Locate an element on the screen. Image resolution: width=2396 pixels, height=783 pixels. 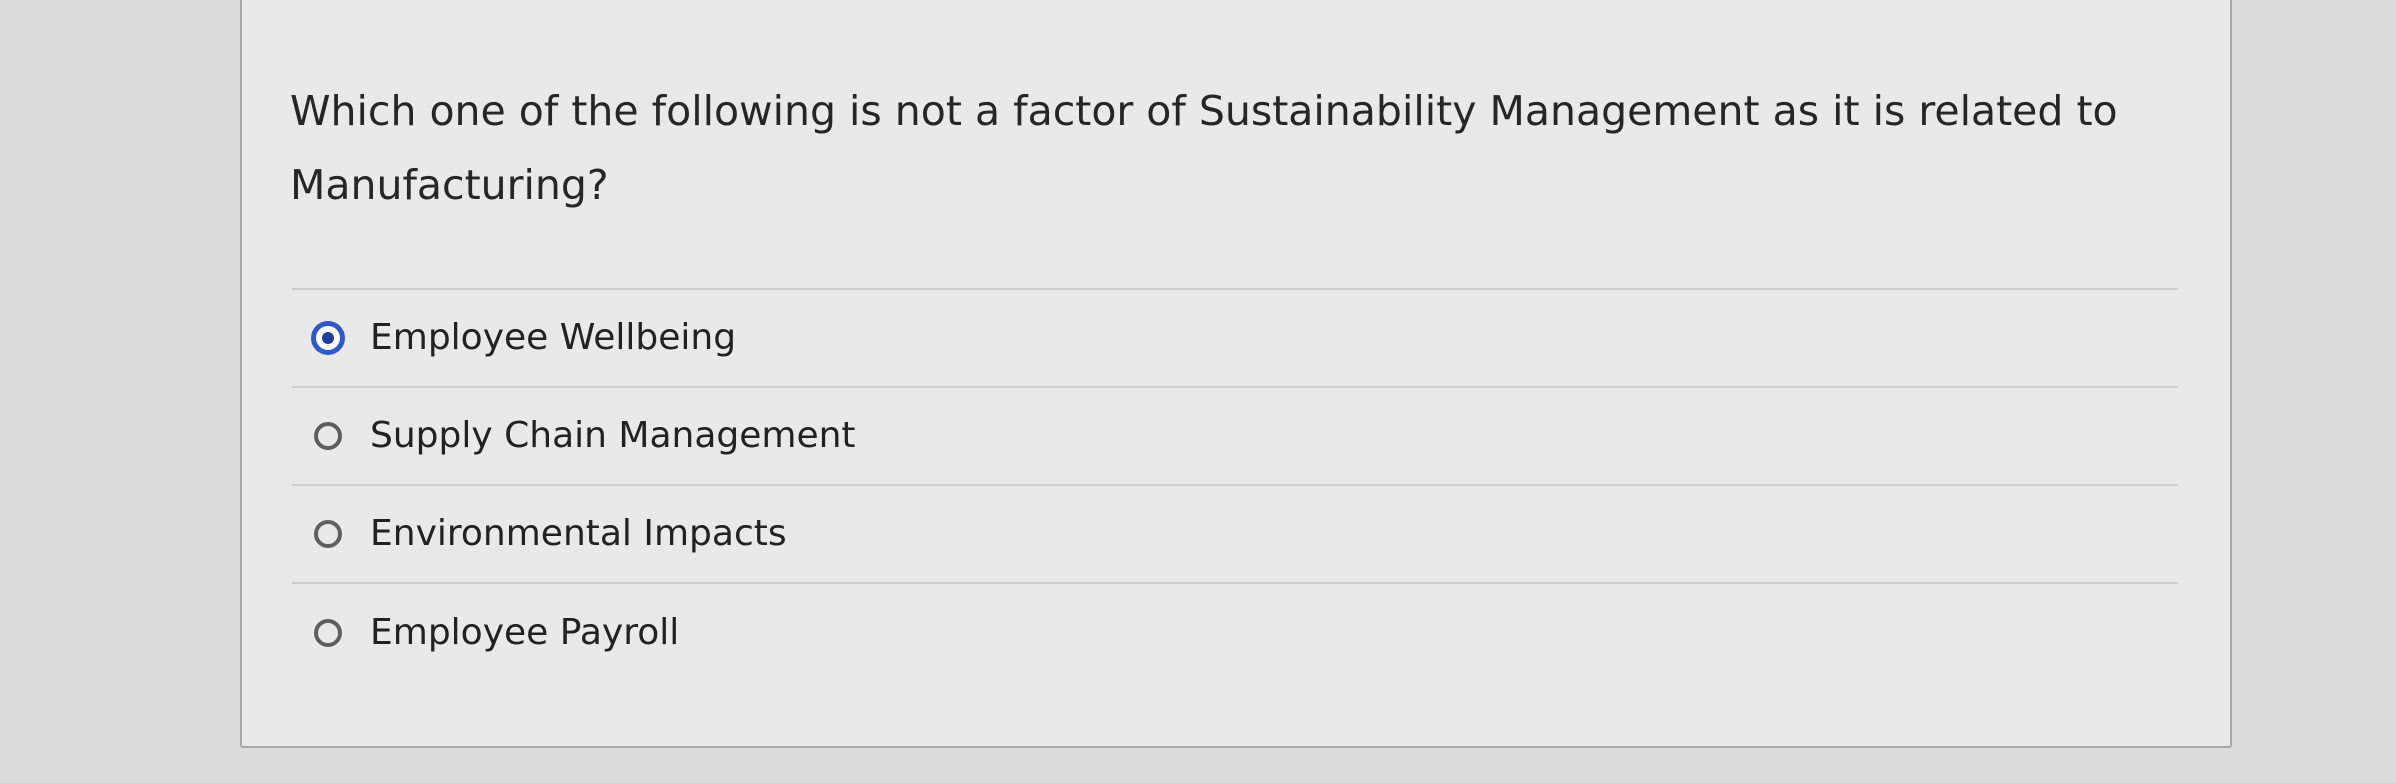
answer-option-employee-wellbeing: Employee Wellbeing is located at coordinates (1235, 339).